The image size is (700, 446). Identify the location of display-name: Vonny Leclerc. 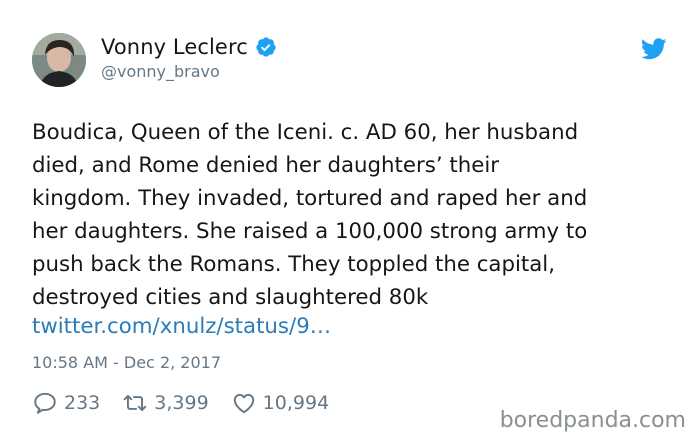
(174, 47).